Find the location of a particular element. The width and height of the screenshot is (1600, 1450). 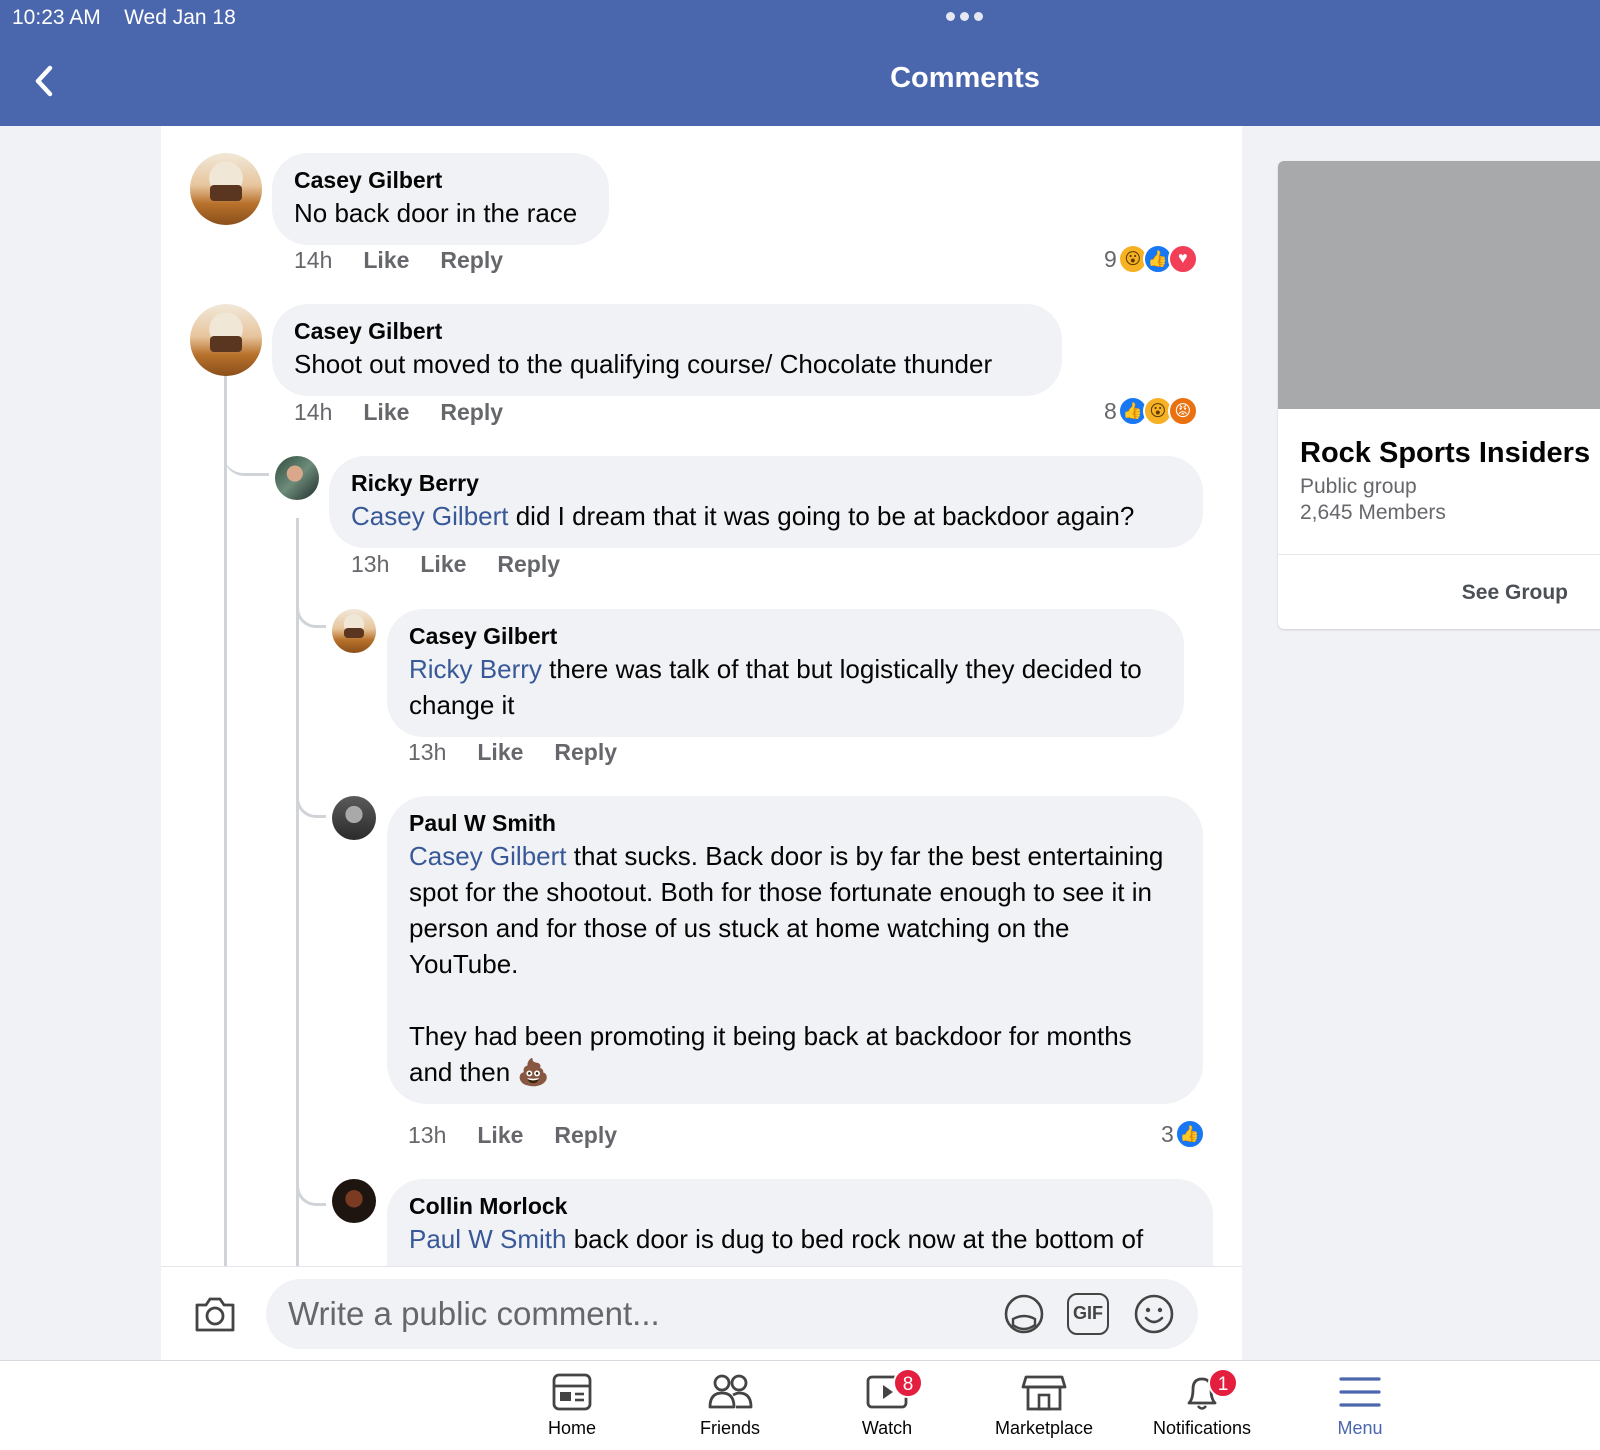

reaction-summary: 3 👍 is located at coordinates (1183, 1134).